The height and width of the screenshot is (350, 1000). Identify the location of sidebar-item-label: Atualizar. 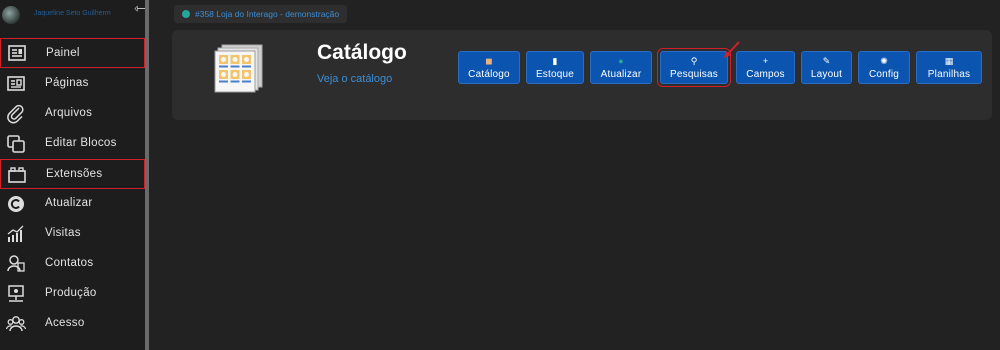
(69, 203).